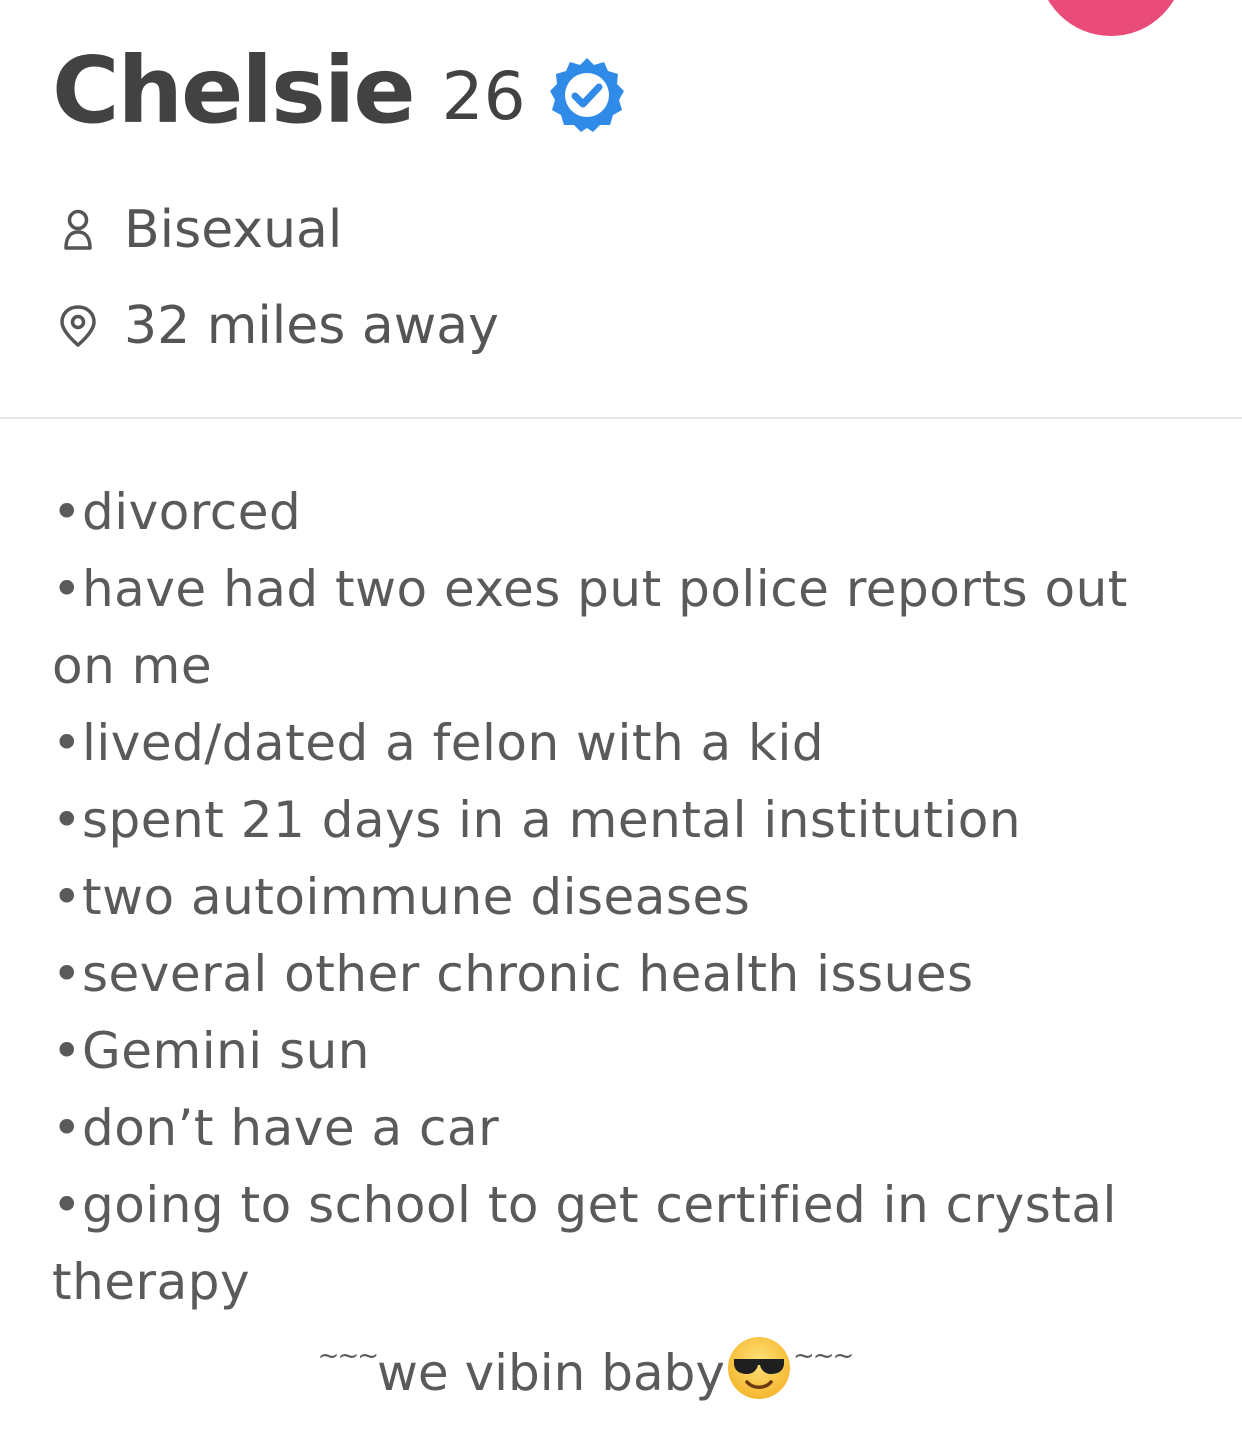 The image size is (1242, 1432). What do you see at coordinates (78, 326) in the screenshot?
I see `location-pin-icon` at bounding box center [78, 326].